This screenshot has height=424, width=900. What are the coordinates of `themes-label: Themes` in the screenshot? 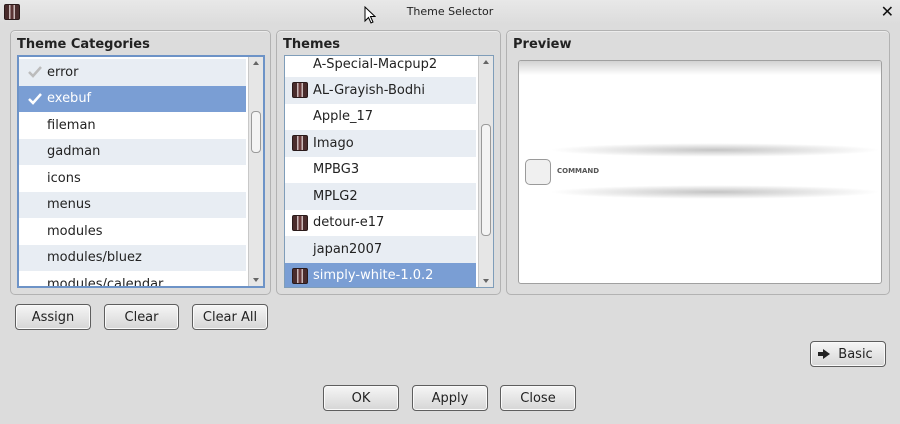 It's located at (312, 44).